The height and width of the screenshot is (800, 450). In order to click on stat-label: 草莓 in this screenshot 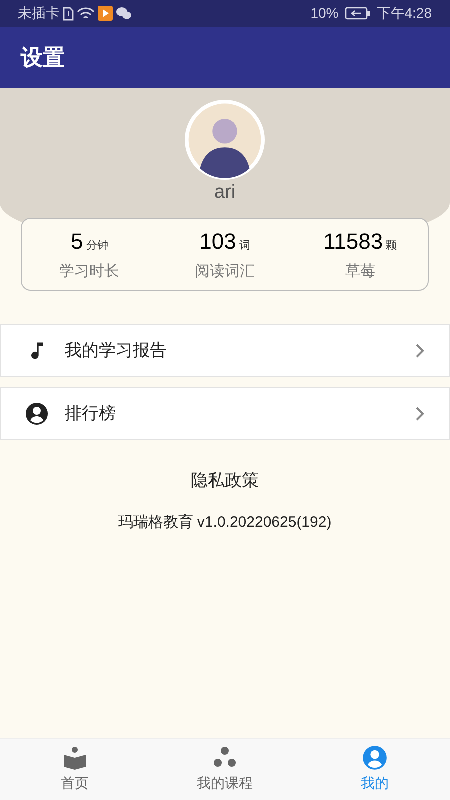, I will do `click(360, 272)`.